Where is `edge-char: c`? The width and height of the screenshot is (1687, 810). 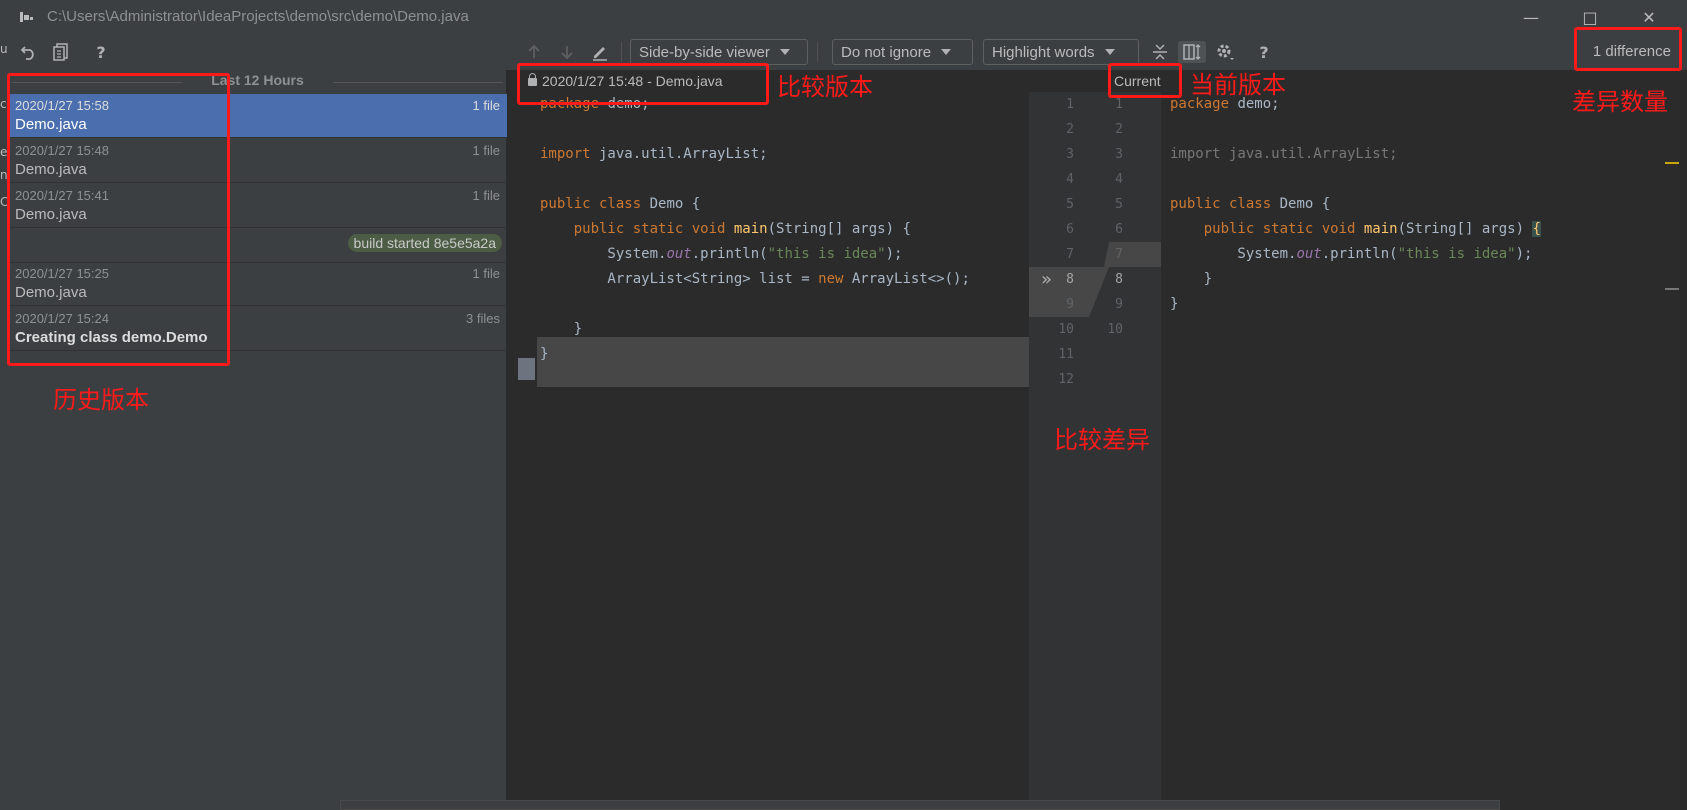
edge-char: c is located at coordinates (3, 104).